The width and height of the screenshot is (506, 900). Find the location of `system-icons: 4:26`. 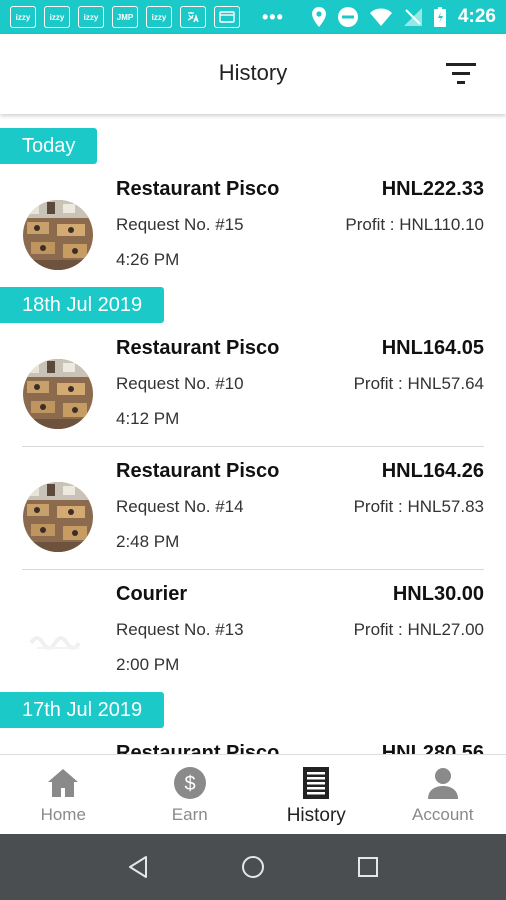

system-icons: 4:26 is located at coordinates (403, 17).